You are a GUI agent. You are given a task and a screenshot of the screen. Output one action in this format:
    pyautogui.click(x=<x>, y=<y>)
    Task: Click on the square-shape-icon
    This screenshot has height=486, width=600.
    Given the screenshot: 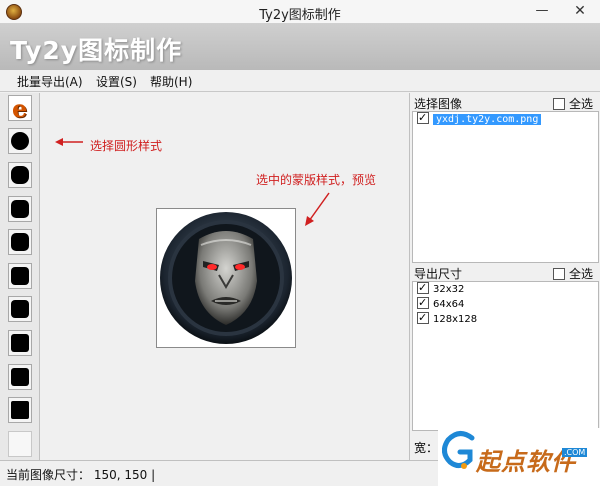 What is the action you would take?
    pyautogui.click(x=20, y=410)
    